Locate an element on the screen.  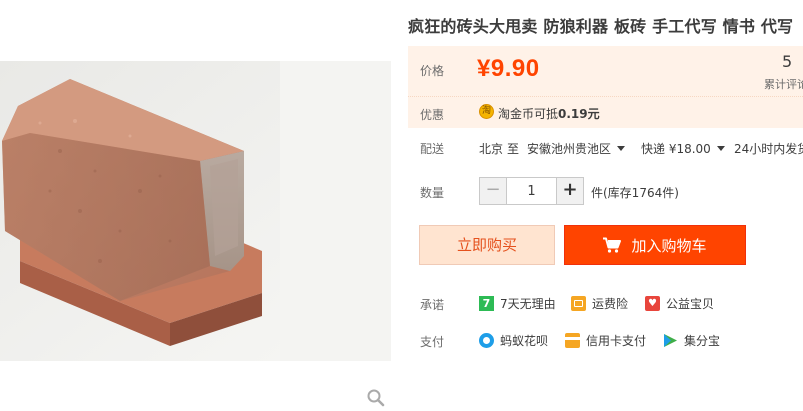
quantity-stepper: − + is located at coordinates (531, 191).